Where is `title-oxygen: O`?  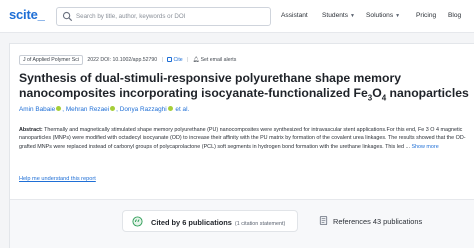 title-oxygen: O is located at coordinates (377, 92).